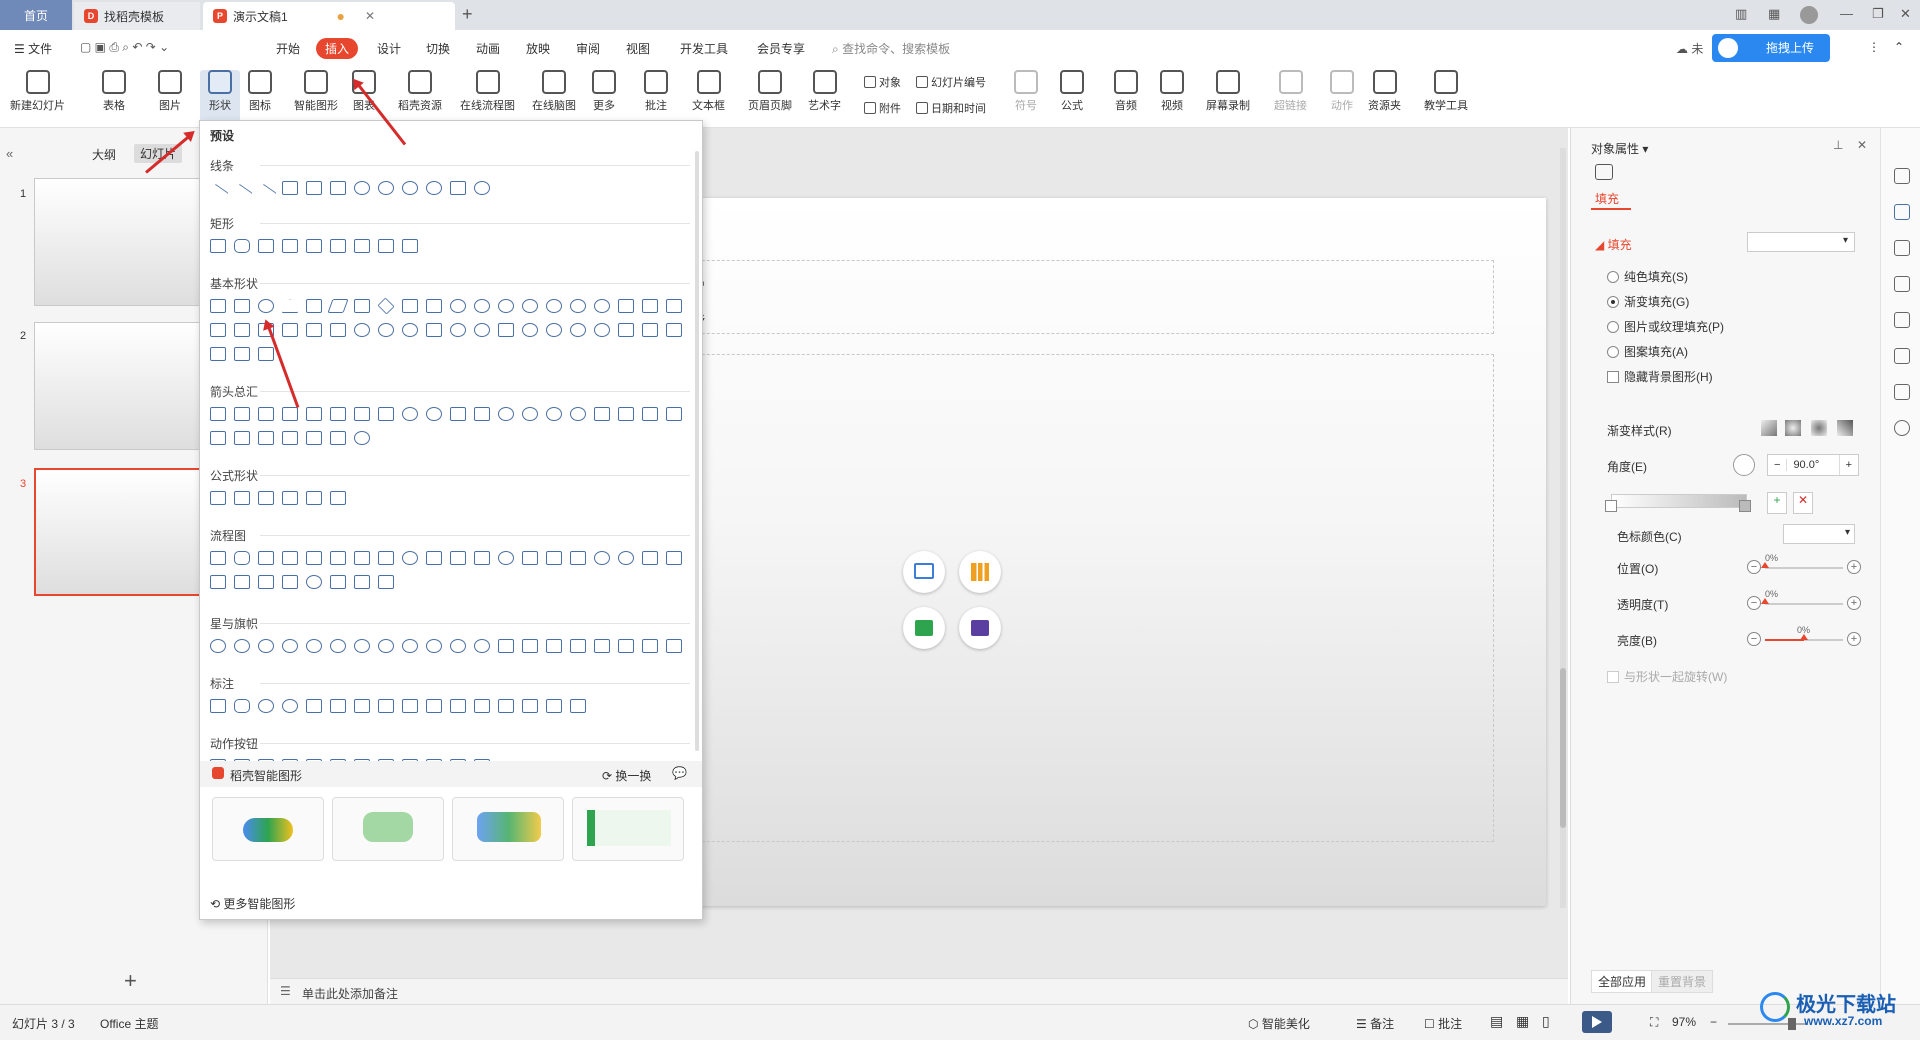 This screenshot has height=1040, width=1920. I want to click on hide-bg-checkbox: 隐藏背景图形(H), so click(1660, 376).